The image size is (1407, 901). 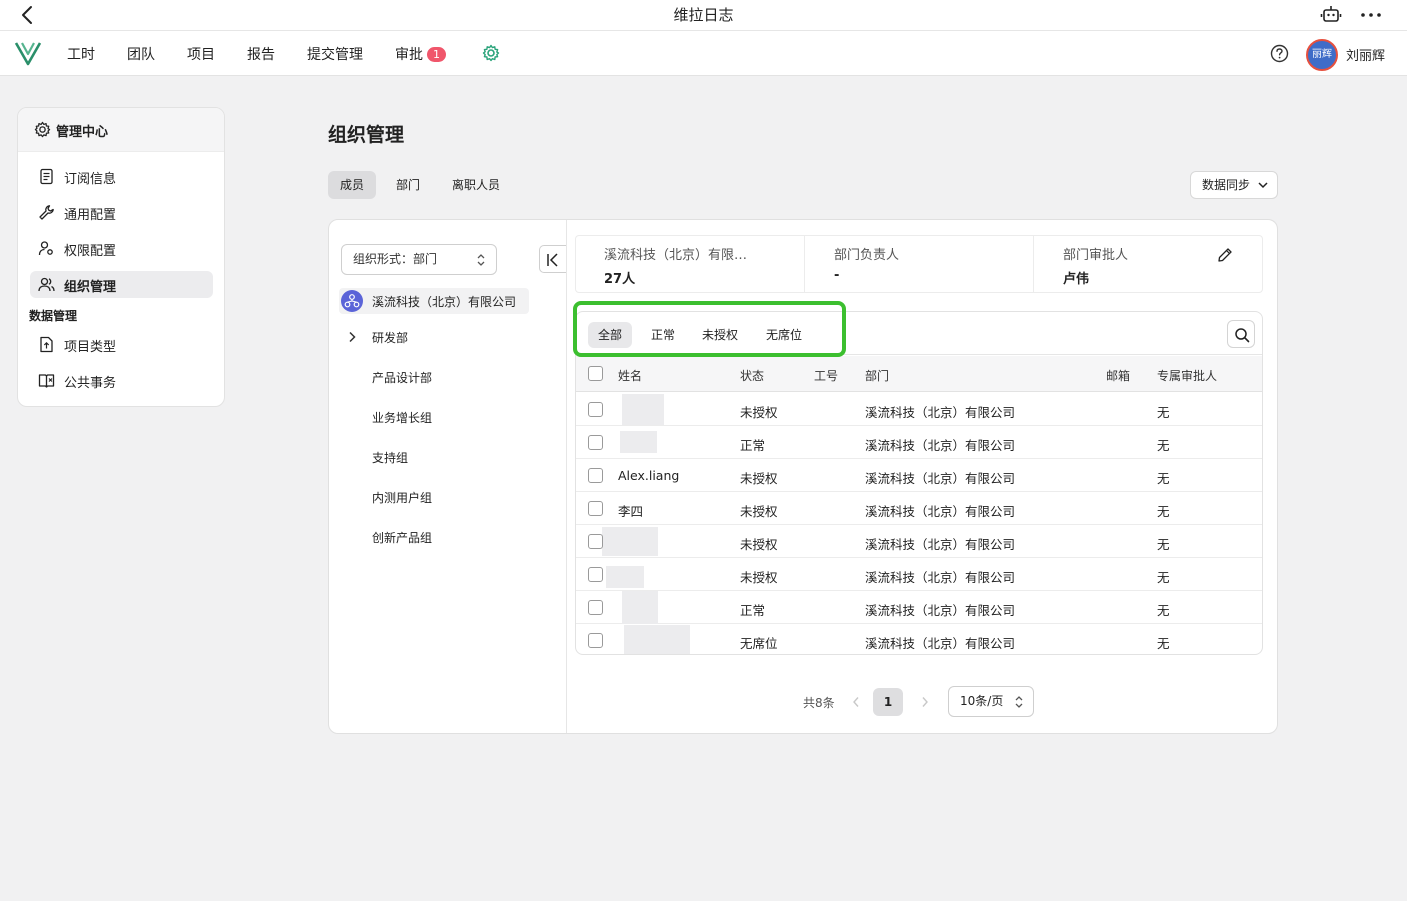 I want to click on sidebar-item-public-affairs: 公共事务, so click(x=121, y=380).